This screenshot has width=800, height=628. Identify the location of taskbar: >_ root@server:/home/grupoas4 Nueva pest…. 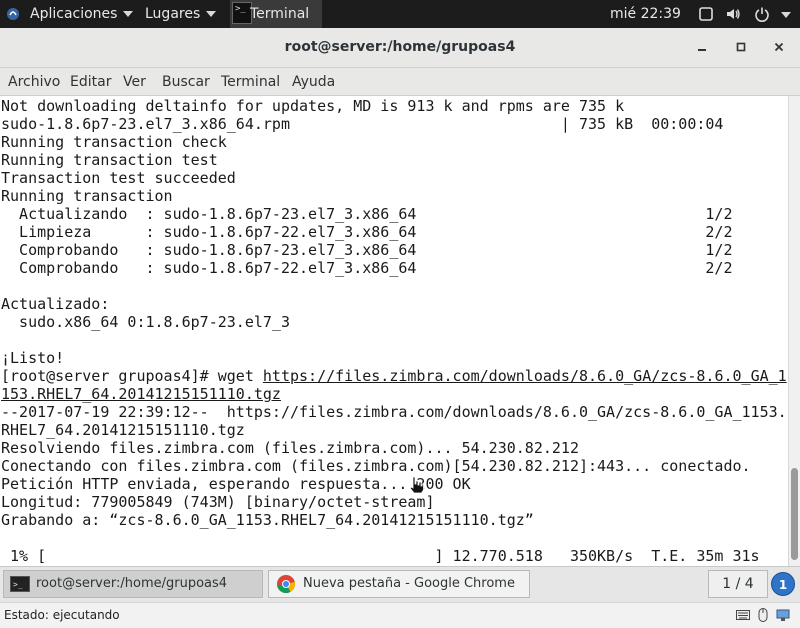
(400, 584).